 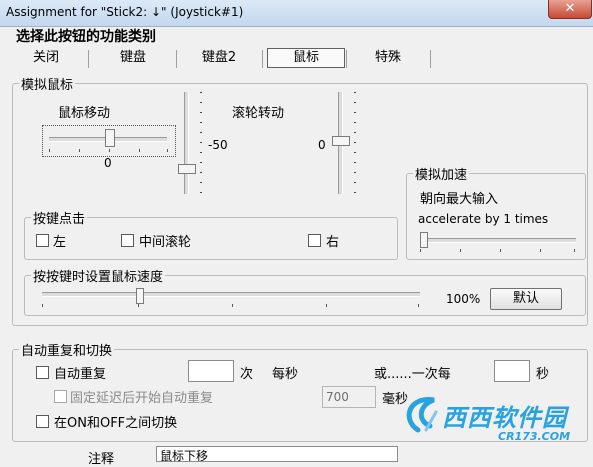 I want to click on times-unit: 次, so click(x=247, y=374).